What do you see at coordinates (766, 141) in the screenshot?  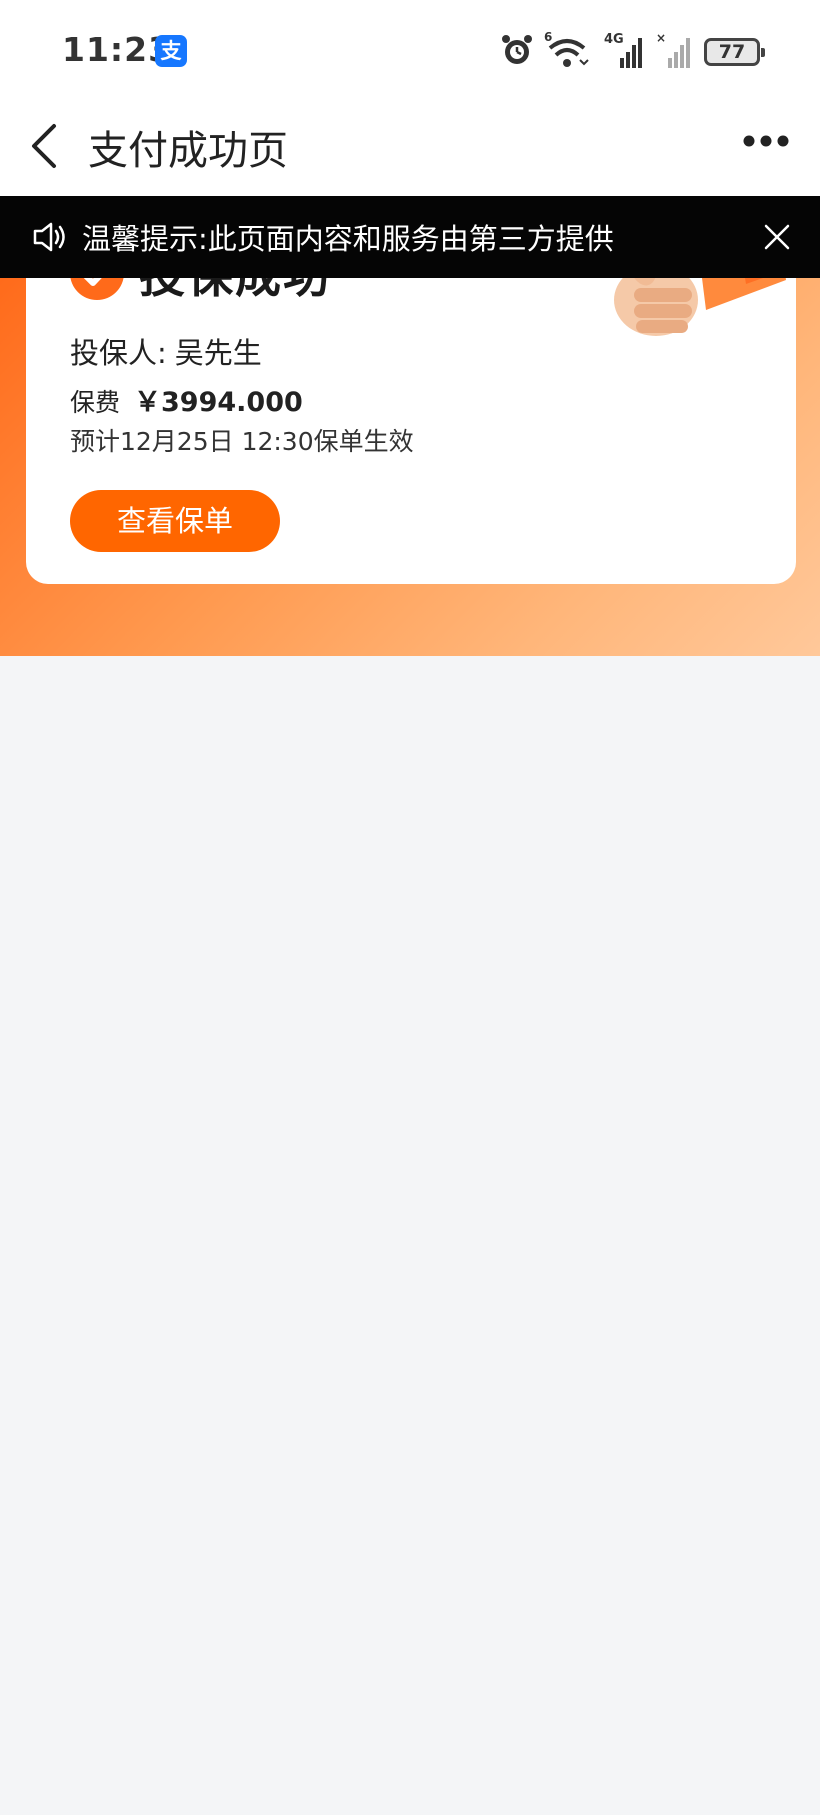 I see `more-options-icon` at bounding box center [766, 141].